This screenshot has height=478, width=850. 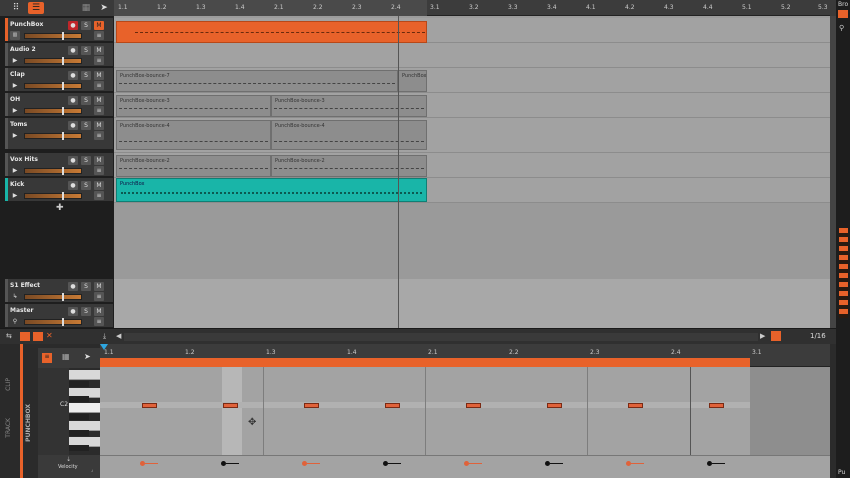 I want to click on clip-toms-1: PunchBox-bounce-4, so click(x=193, y=135).